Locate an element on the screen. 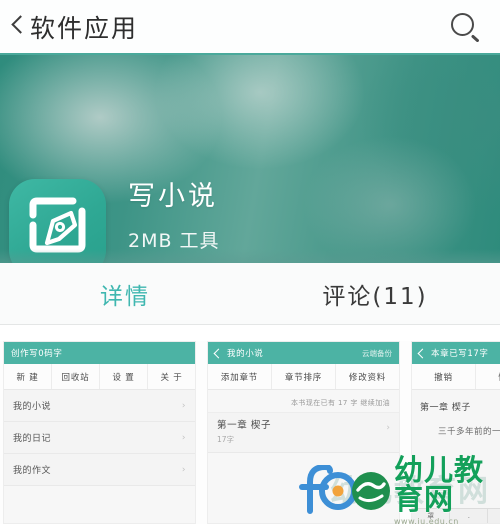 The width and height of the screenshot is (500, 524). screenshot-home-tab-settings: 设 置 is located at coordinates (124, 376).